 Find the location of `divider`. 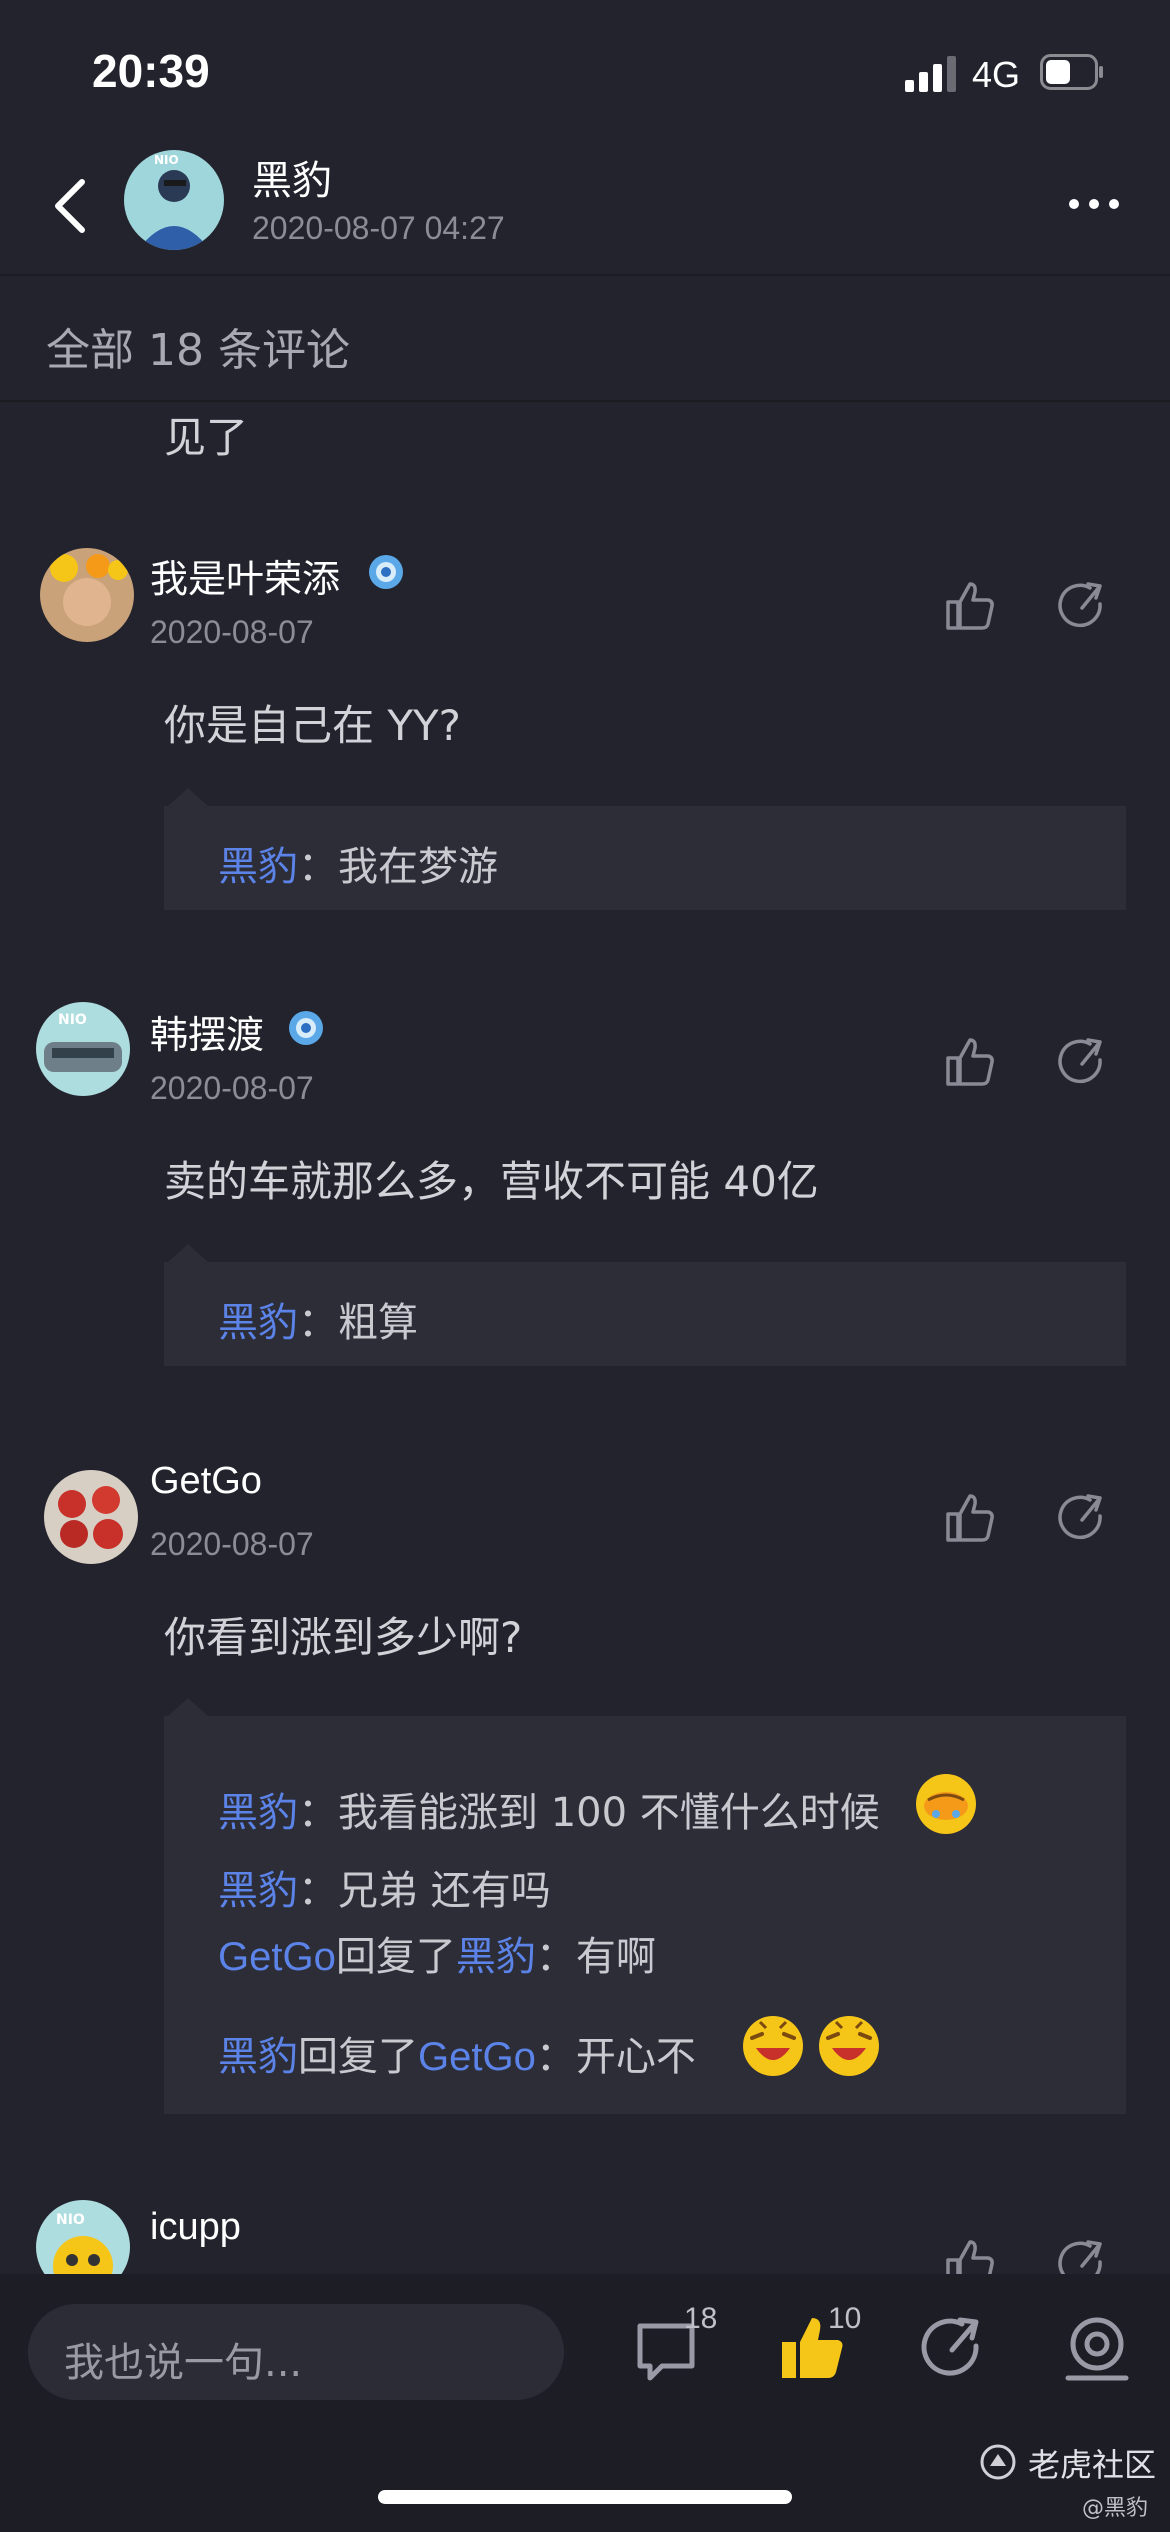

divider is located at coordinates (585, 401).